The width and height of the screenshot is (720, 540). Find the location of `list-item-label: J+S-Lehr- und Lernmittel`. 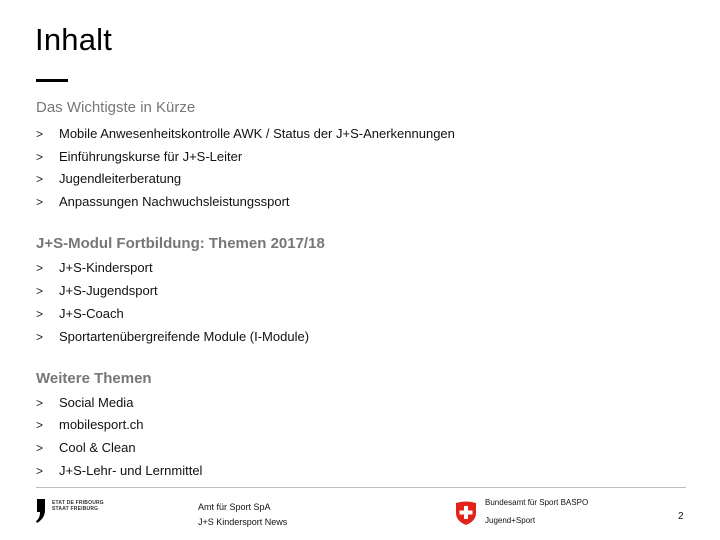

list-item-label: J+S-Lehr- und Lernmittel is located at coordinates (131, 470).